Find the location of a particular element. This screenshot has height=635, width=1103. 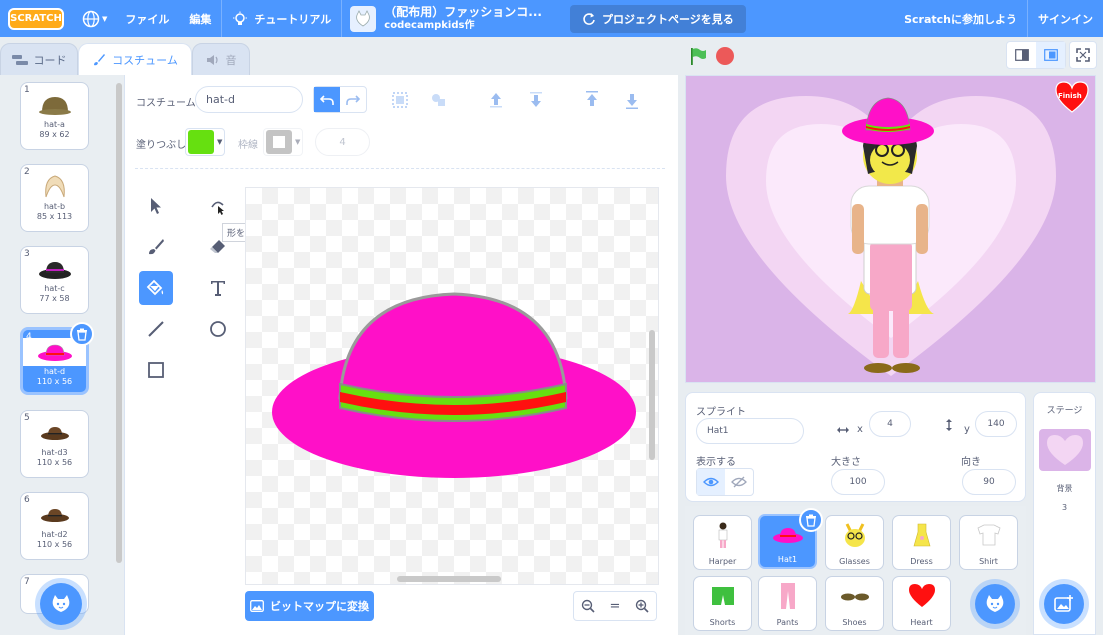

fill-tool is located at coordinates (156, 288).